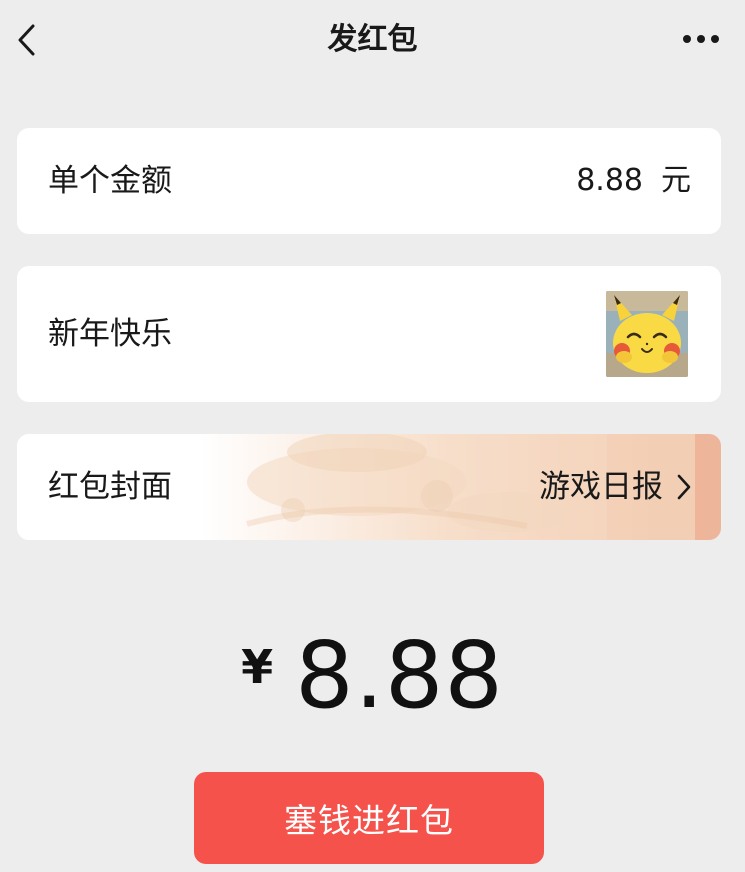  I want to click on amount-label: 单个金额, so click(110, 181).